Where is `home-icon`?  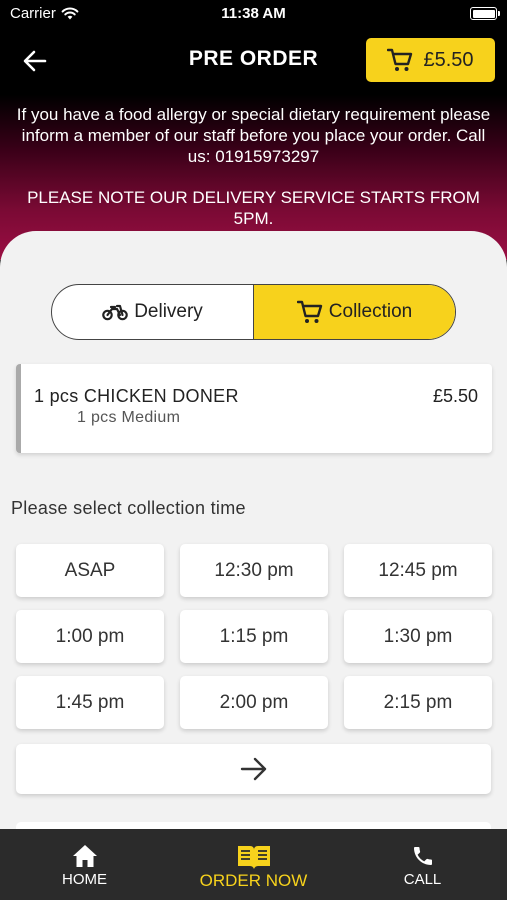
home-icon is located at coordinates (84, 856).